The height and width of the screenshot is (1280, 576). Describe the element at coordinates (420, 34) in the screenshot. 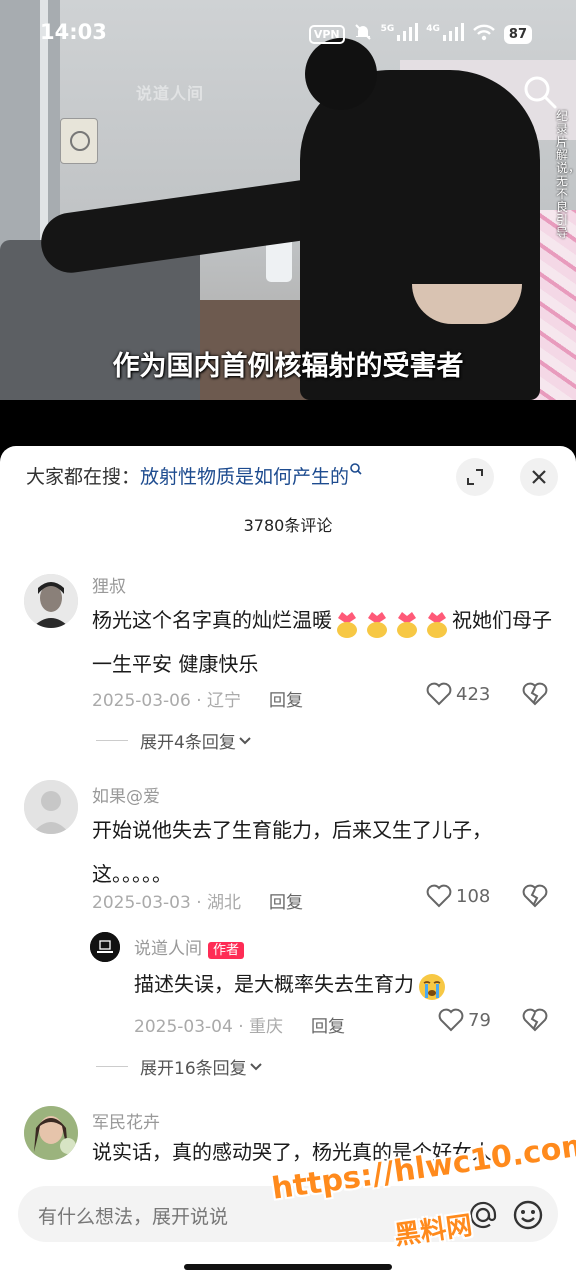

I see `status-icons: VPN 5G 4G 87` at that location.